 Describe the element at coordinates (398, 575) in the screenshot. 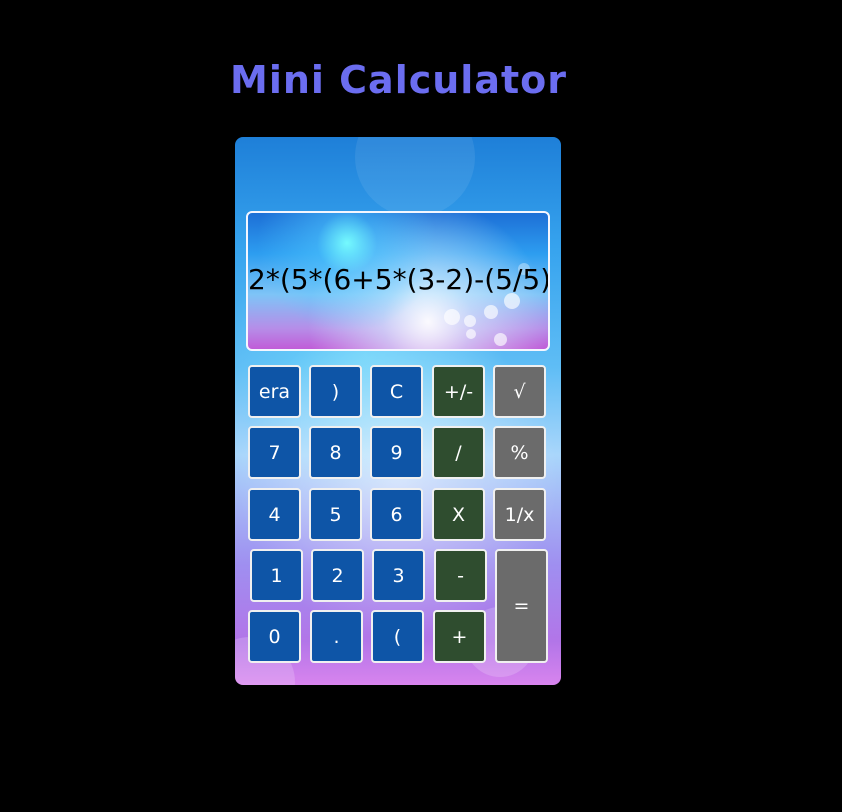

I see `digit-3-button: 3` at that location.